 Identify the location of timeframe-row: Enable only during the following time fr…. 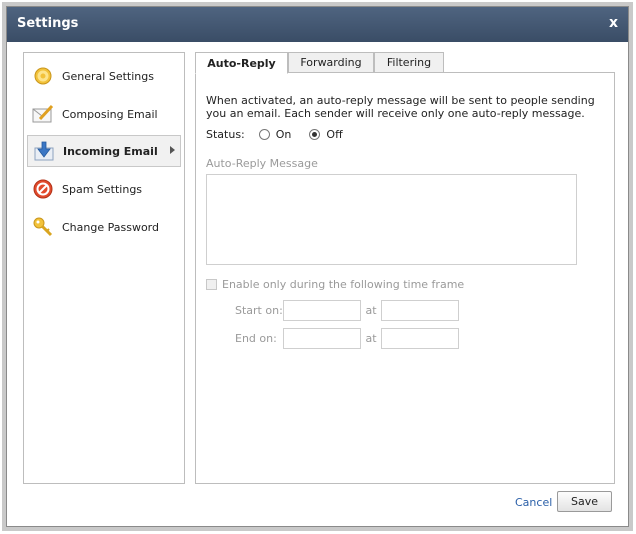
(335, 284).